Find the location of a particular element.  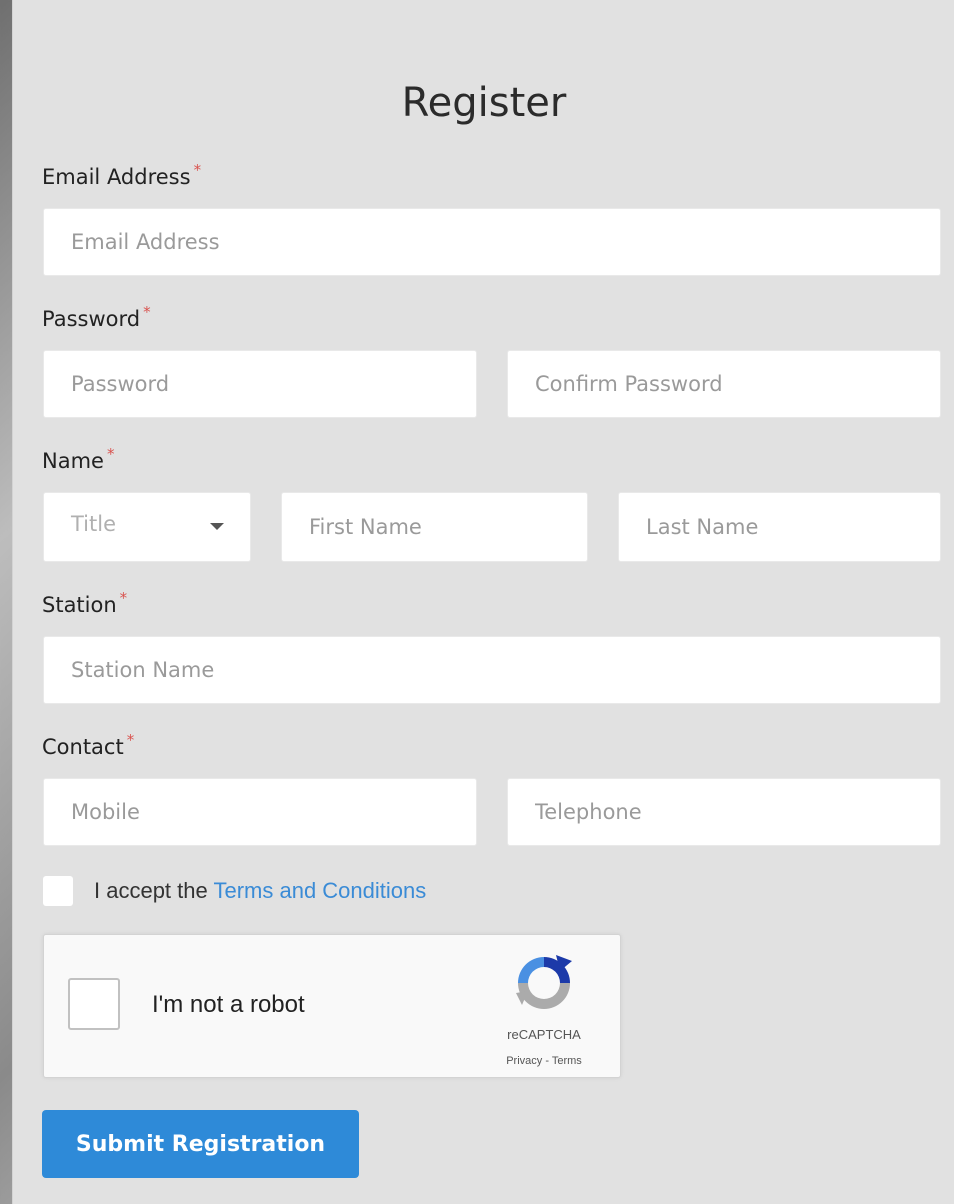

contact-label: Contact * is located at coordinates (88, 745).